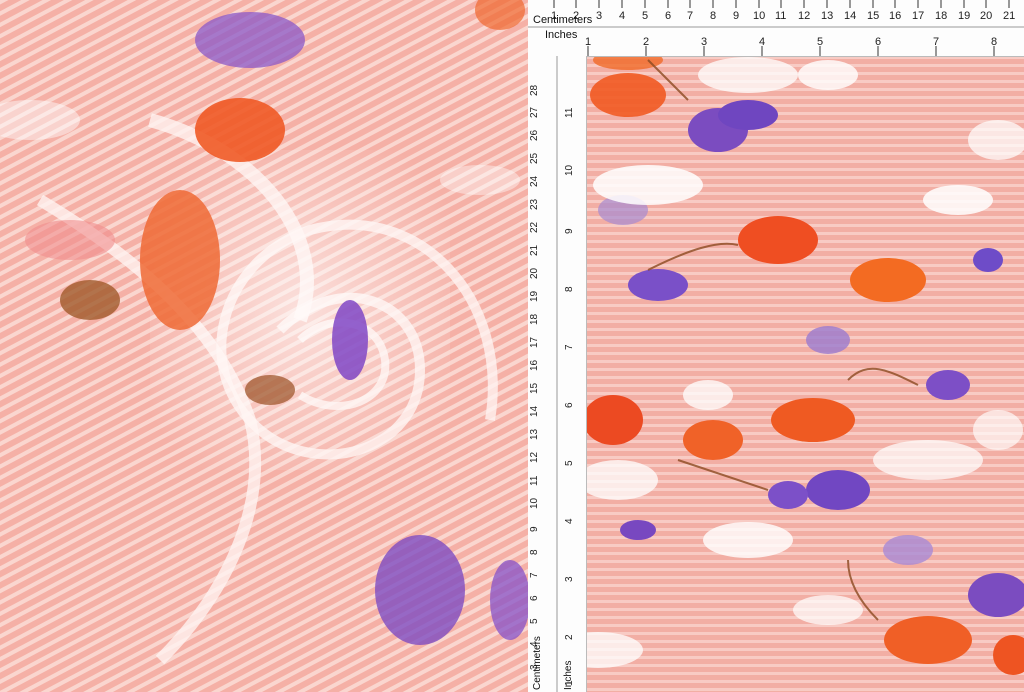 Image resolution: width=1024 pixels, height=692 pixels. What do you see at coordinates (668, 16) in the screenshot?
I see `top-cm-tick-6: 6` at bounding box center [668, 16].